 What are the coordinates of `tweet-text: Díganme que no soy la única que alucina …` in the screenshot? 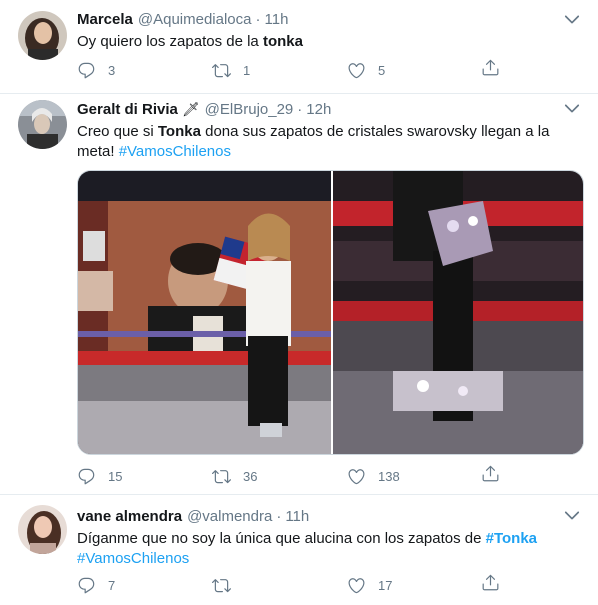 It's located at (328, 549).